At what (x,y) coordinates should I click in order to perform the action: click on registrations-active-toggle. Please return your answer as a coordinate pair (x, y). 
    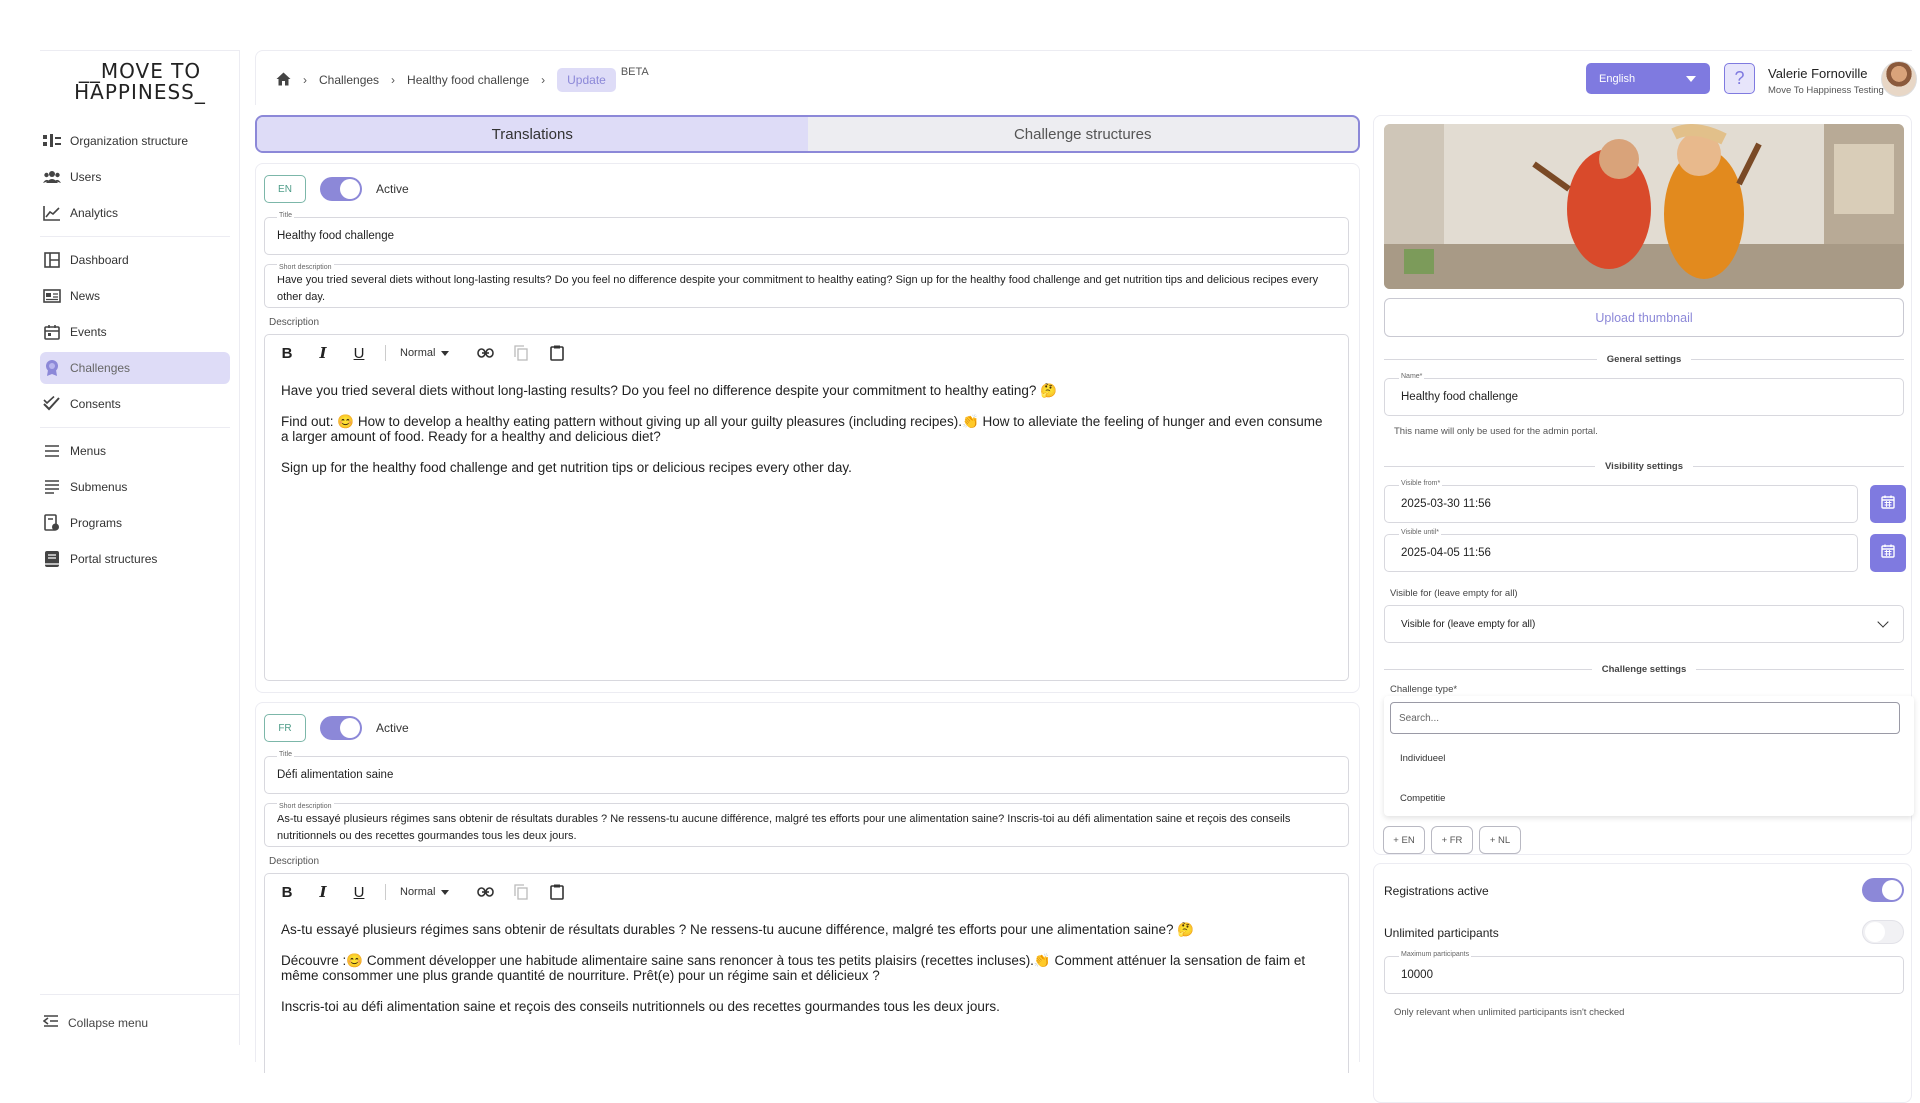
    Looking at the image, I should click on (1883, 890).